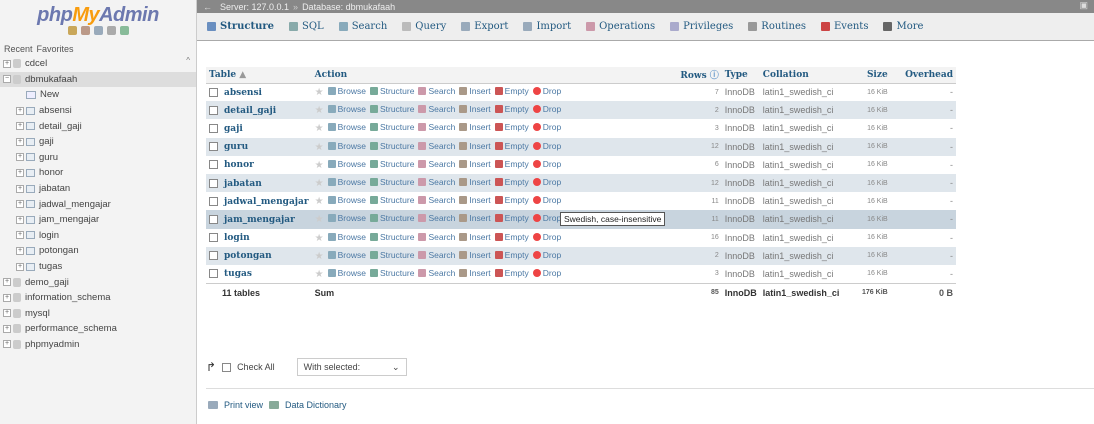  Describe the element at coordinates (55, 49) in the screenshot. I see `favorites-tab: Favorites` at that location.